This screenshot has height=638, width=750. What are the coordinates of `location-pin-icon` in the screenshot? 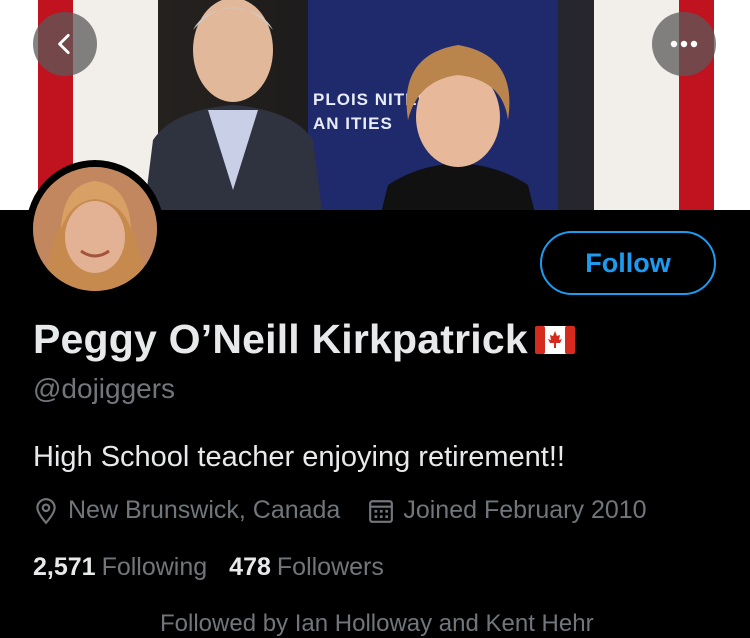 It's located at (46, 511).